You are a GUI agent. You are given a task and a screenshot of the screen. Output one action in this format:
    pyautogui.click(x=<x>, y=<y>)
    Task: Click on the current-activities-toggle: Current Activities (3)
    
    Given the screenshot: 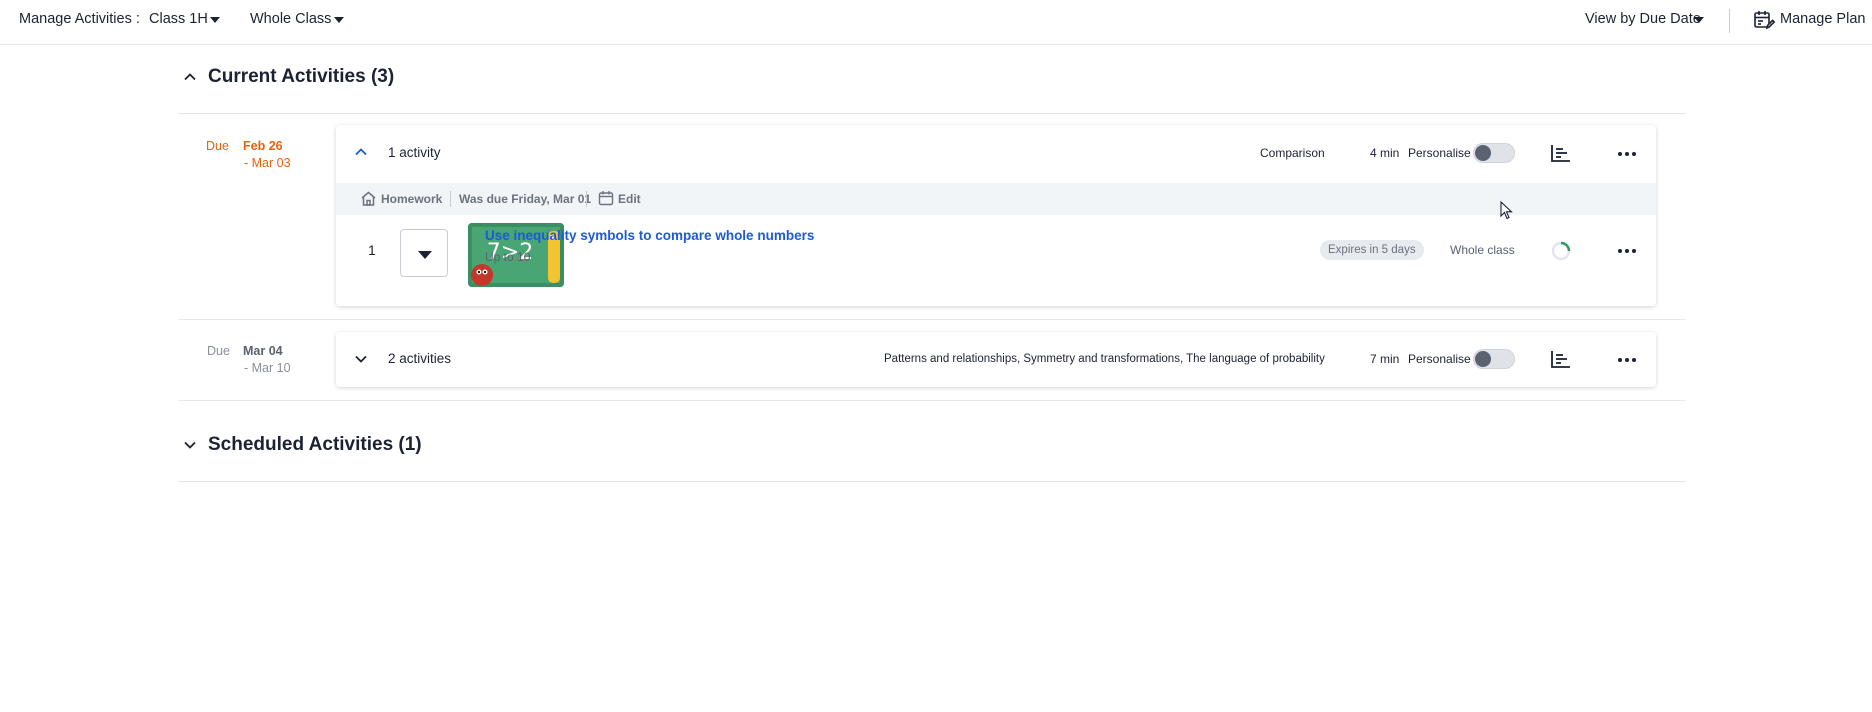 What is the action you would take?
    pyautogui.click(x=295, y=77)
    